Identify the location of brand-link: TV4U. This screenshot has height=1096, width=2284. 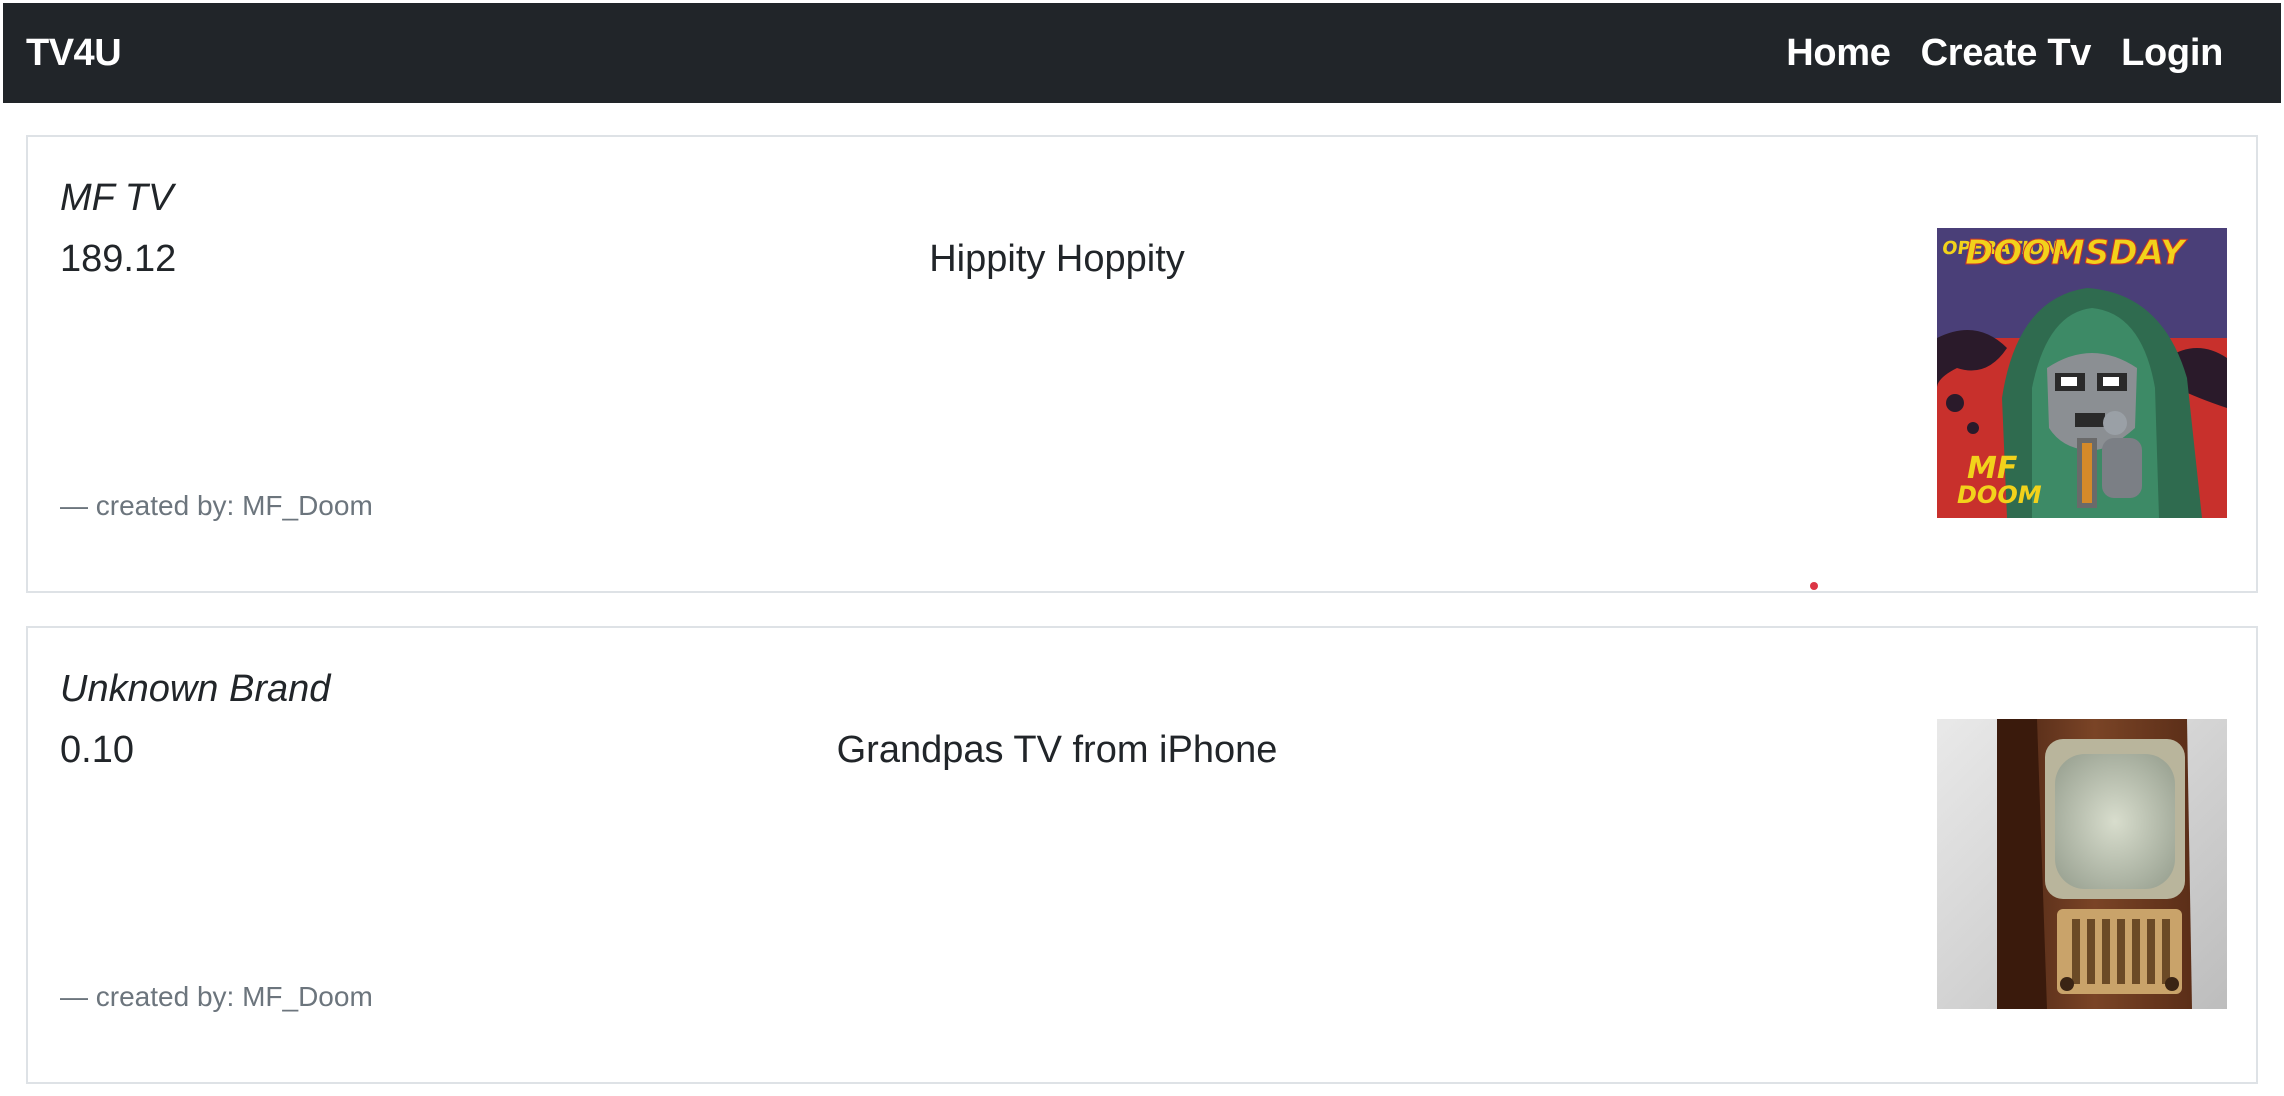
(74, 53).